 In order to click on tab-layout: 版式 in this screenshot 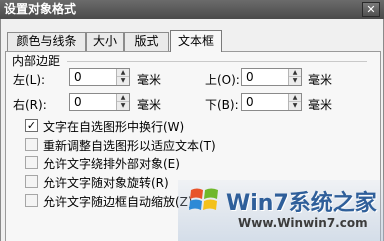, I will do `click(146, 41)`.